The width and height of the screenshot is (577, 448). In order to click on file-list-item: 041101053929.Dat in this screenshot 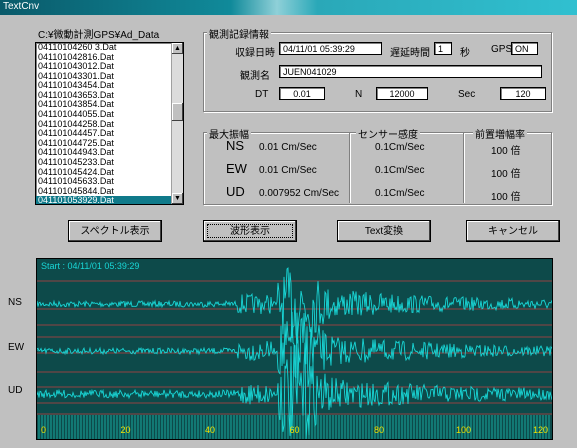, I will do `click(109, 200)`.